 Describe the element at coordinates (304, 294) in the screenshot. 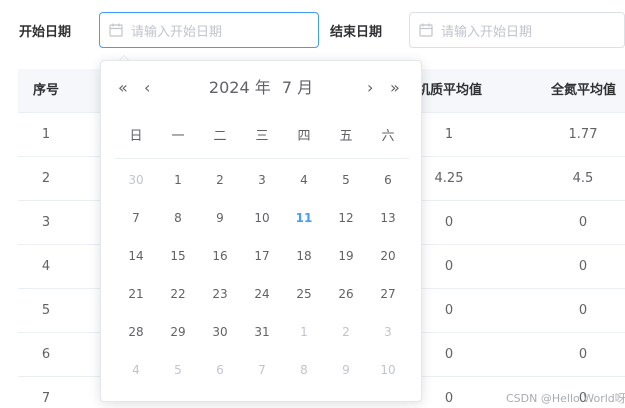

I see `calendar-day: 25` at that location.